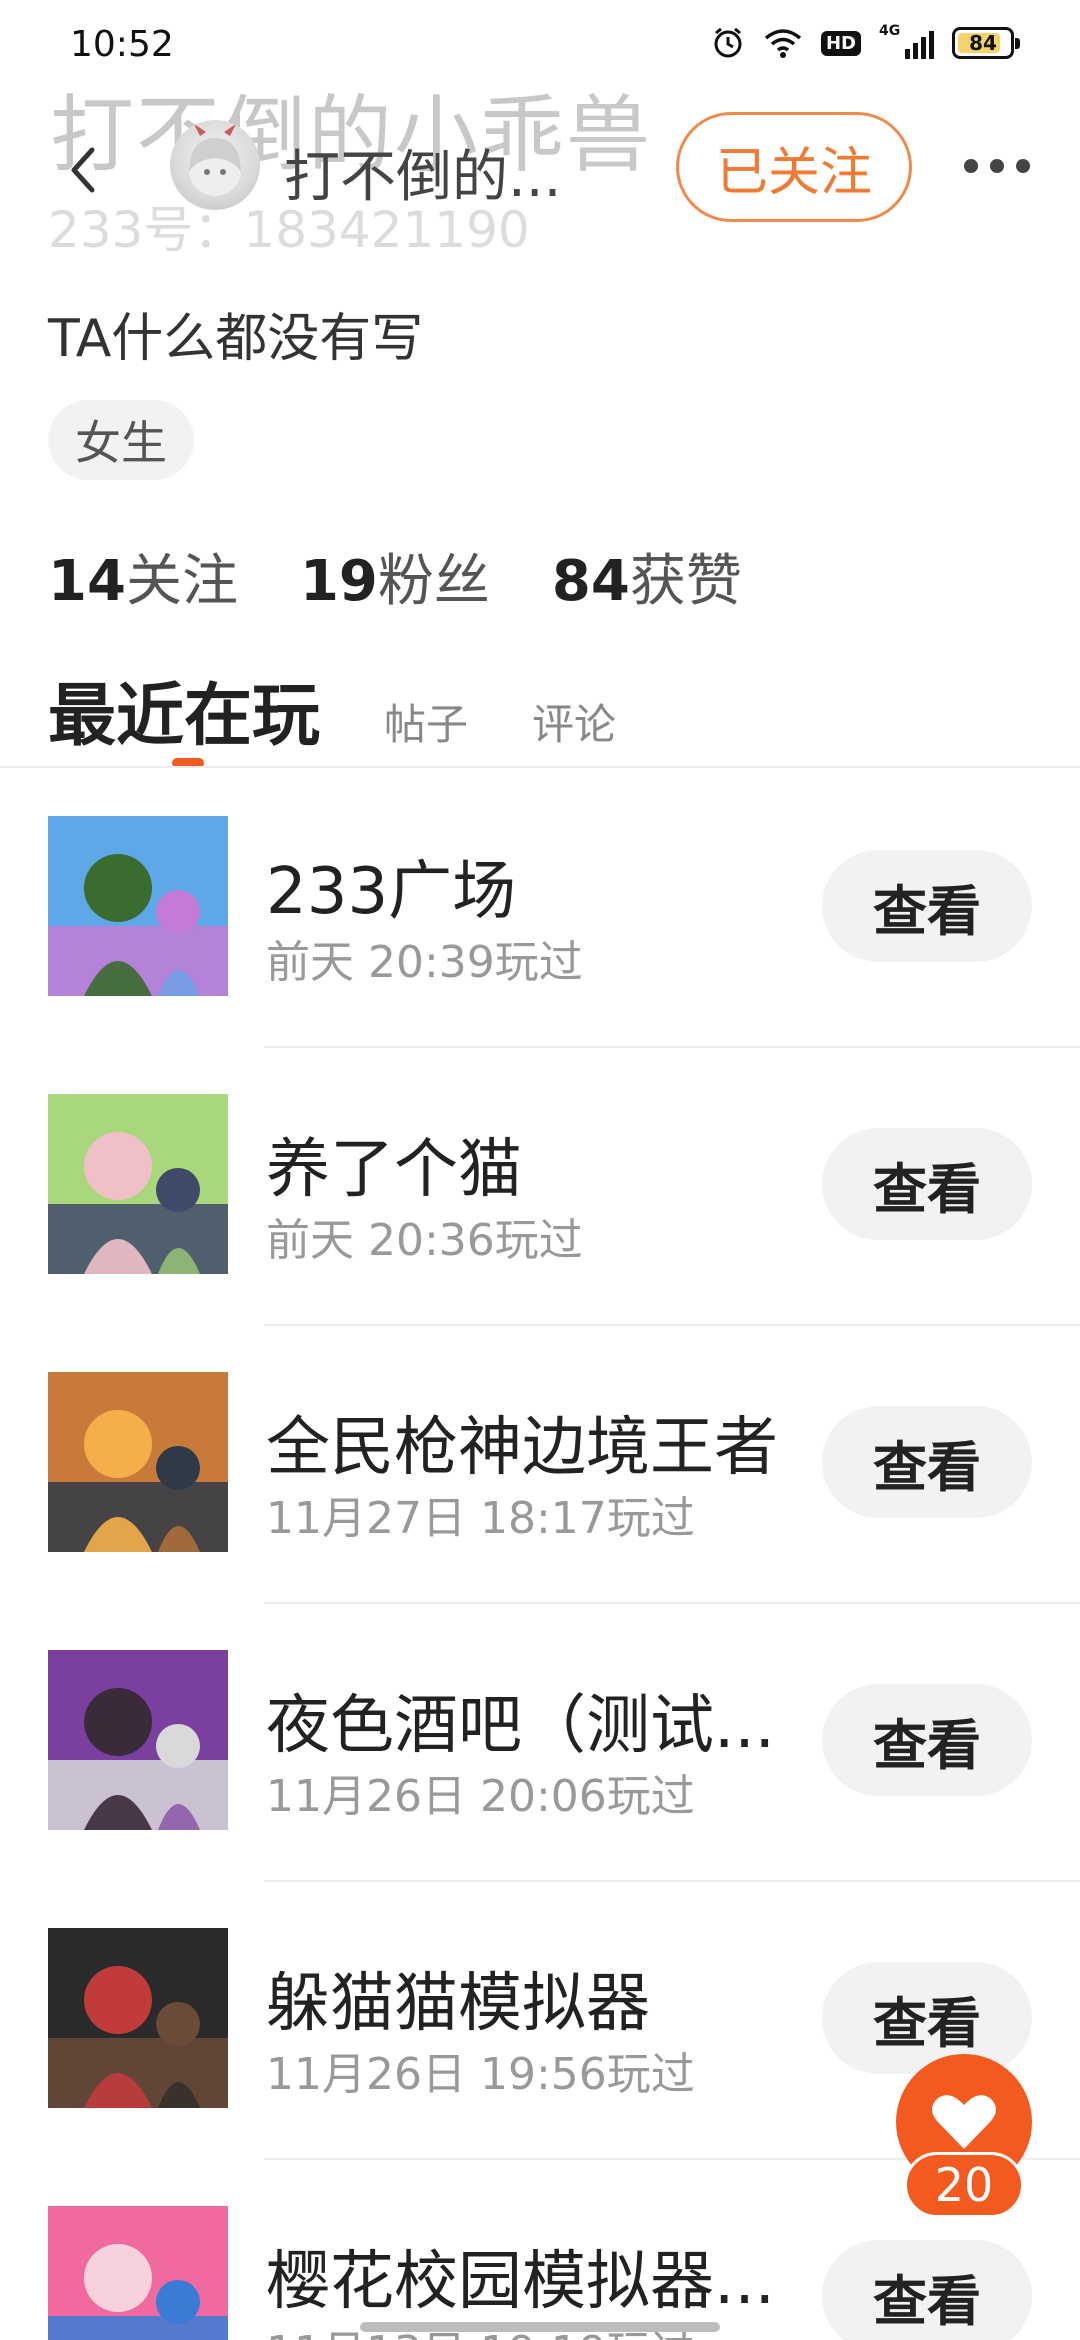 This screenshot has height=2340, width=1080. Describe the element at coordinates (983, 43) in the screenshot. I see `battery-level: 84` at that location.